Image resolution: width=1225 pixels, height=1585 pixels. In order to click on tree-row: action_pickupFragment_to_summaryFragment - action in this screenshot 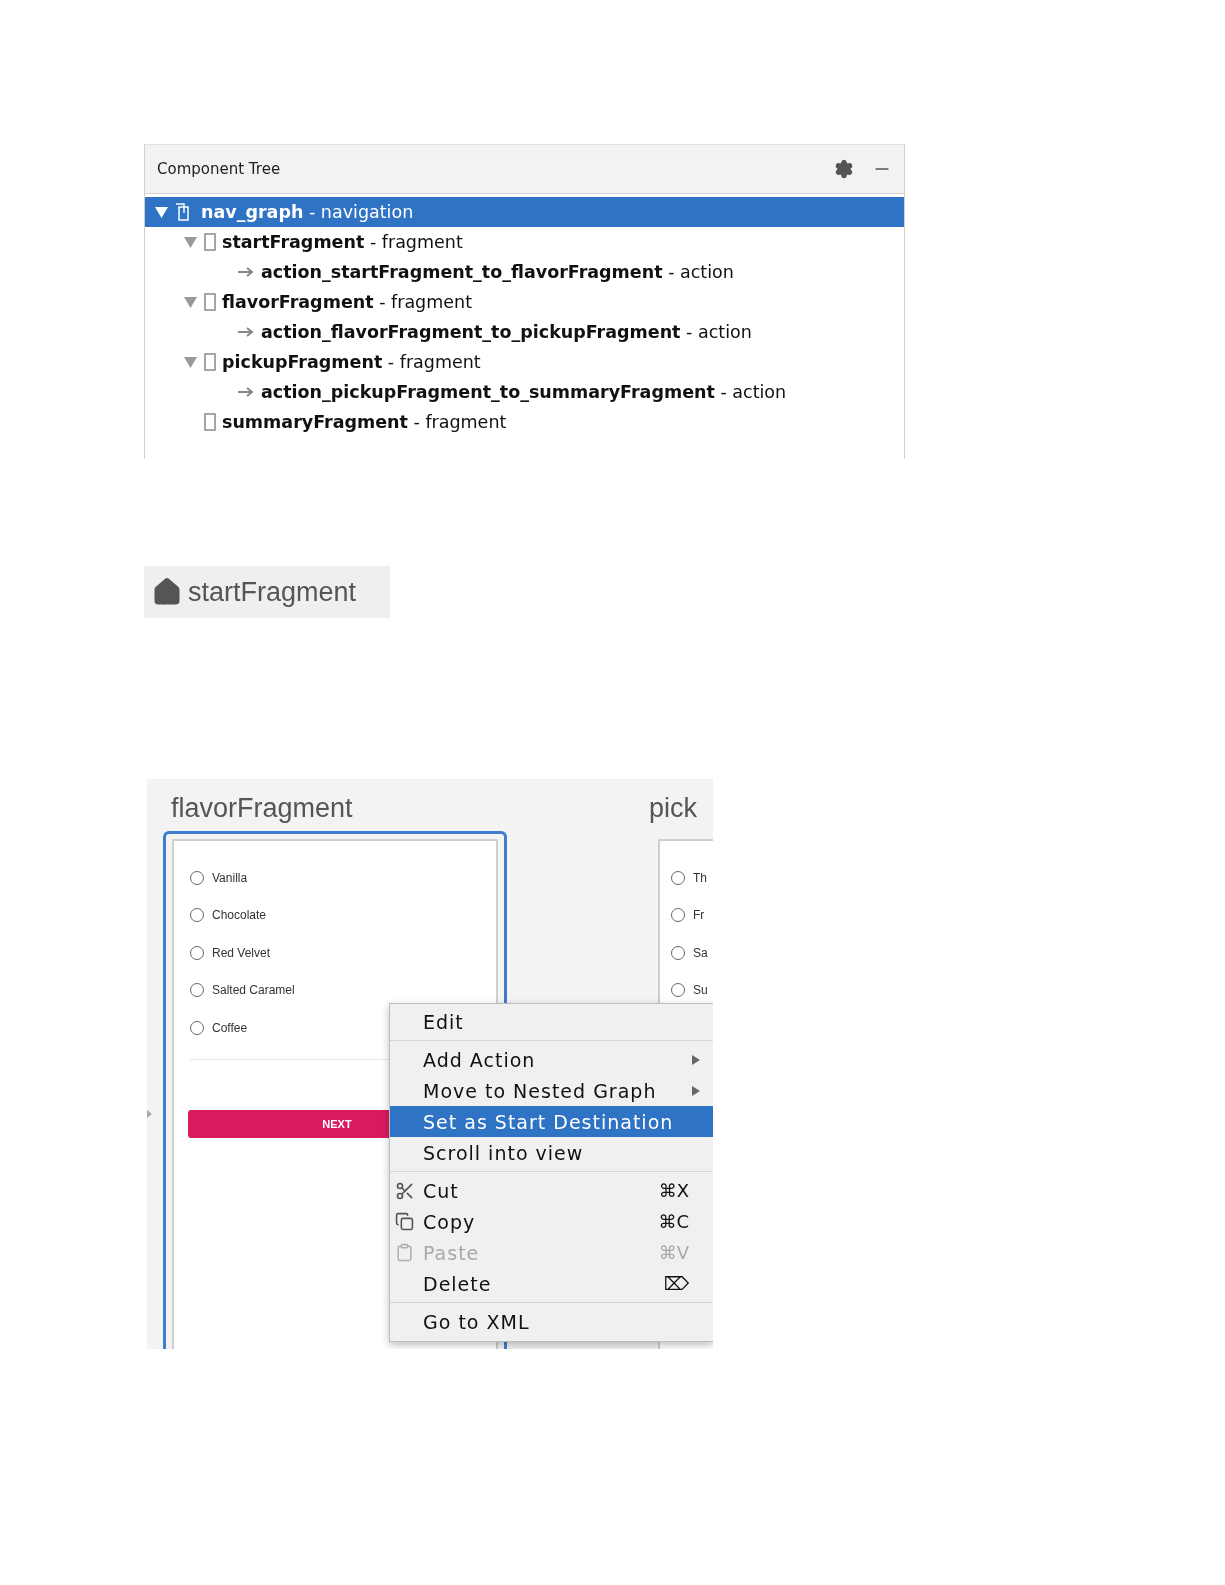, I will do `click(524, 392)`.